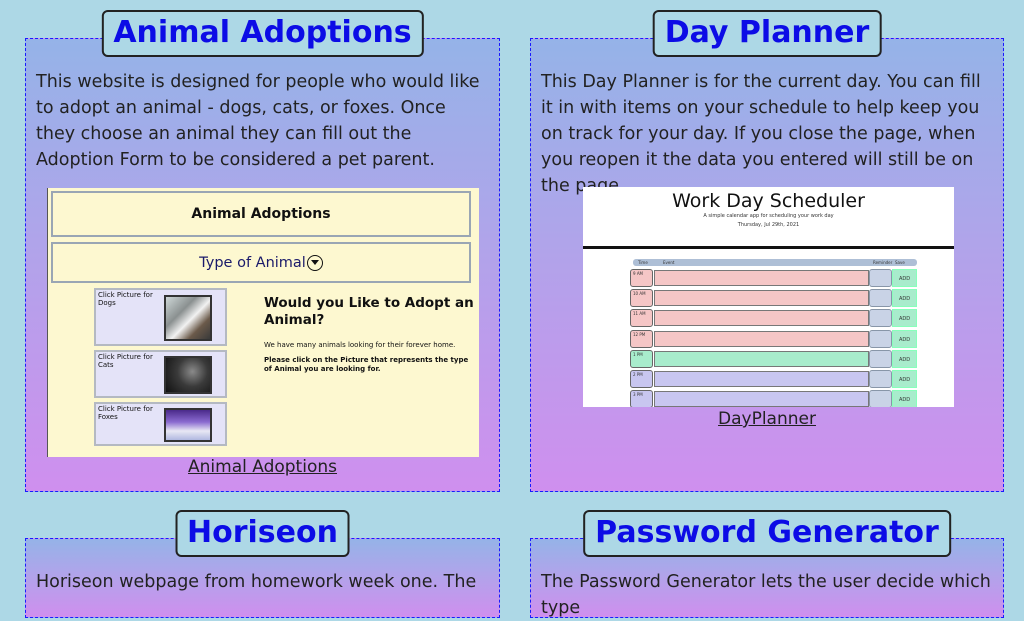 The image size is (1024, 621). I want to click on scheduler-row: 1 PM ADD, so click(774, 358).